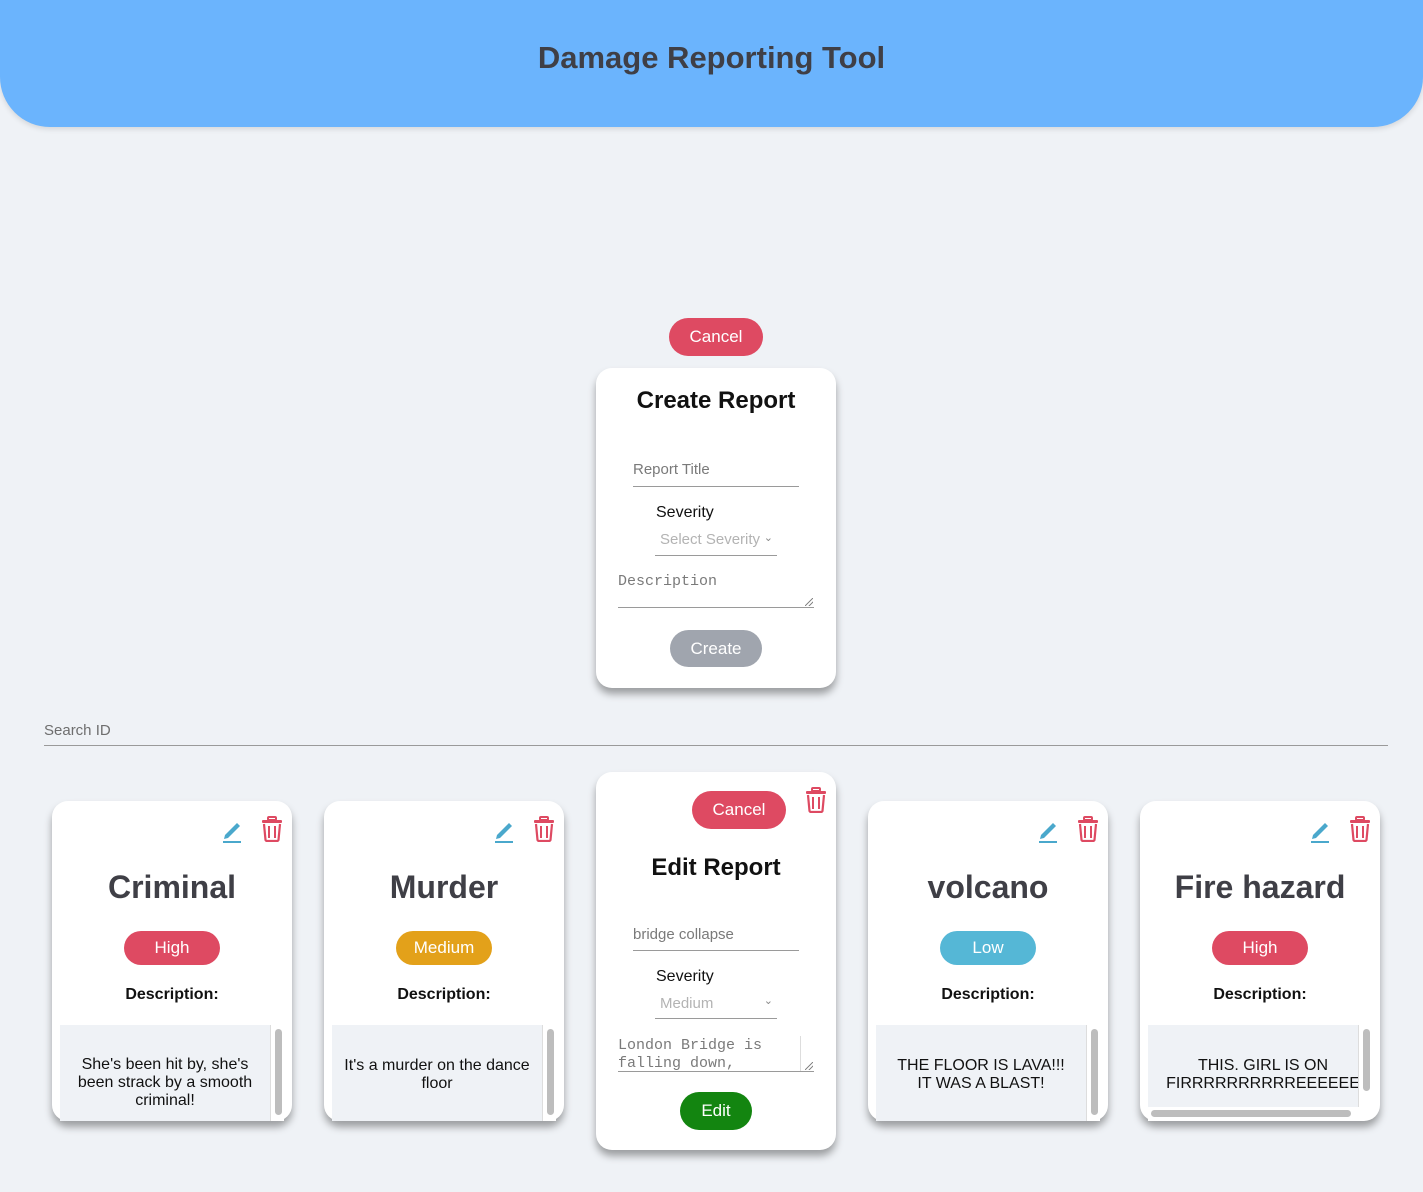 This screenshot has height=1192, width=1423. What do you see at coordinates (988, 887) in the screenshot?
I see `report-title: volcano` at bounding box center [988, 887].